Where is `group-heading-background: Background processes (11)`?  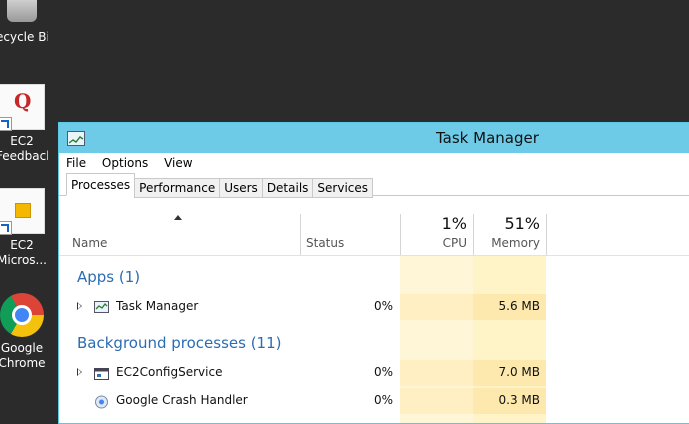 group-heading-background: Background processes (11) is located at coordinates (179, 343).